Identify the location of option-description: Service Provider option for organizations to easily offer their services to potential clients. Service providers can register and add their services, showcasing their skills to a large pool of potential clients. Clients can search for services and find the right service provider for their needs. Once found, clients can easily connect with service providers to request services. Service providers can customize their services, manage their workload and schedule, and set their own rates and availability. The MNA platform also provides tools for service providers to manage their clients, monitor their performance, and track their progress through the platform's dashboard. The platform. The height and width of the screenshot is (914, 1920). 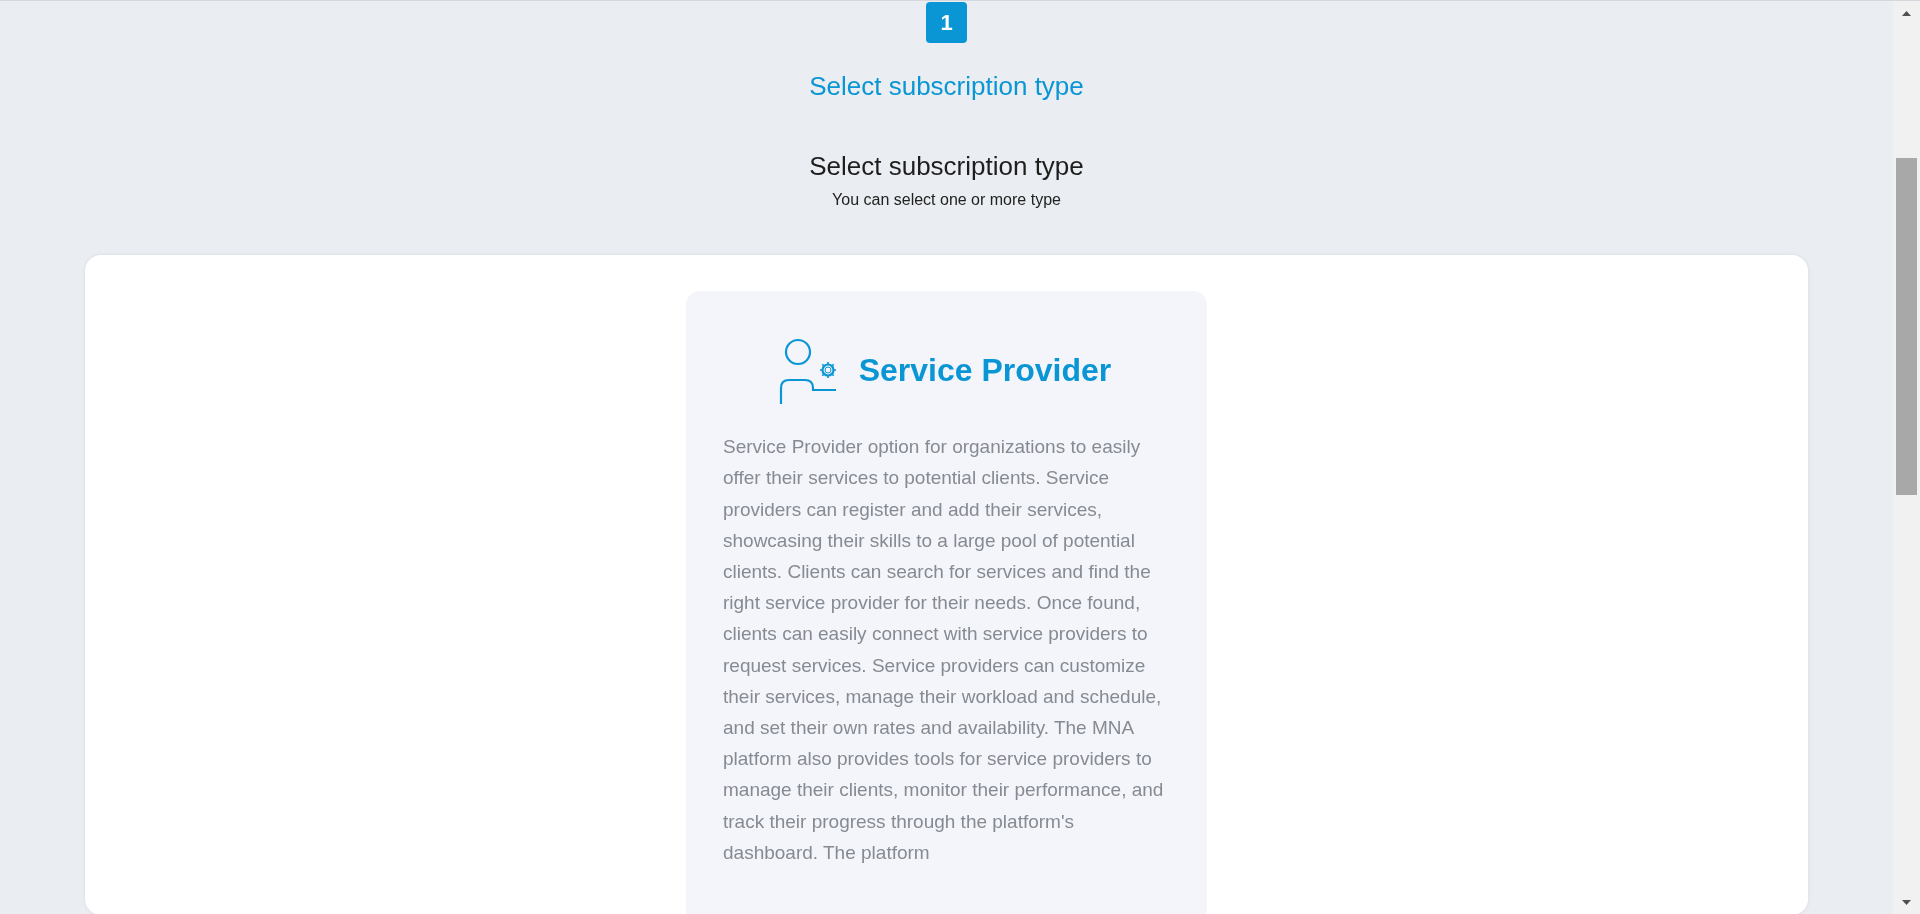
(944, 650).